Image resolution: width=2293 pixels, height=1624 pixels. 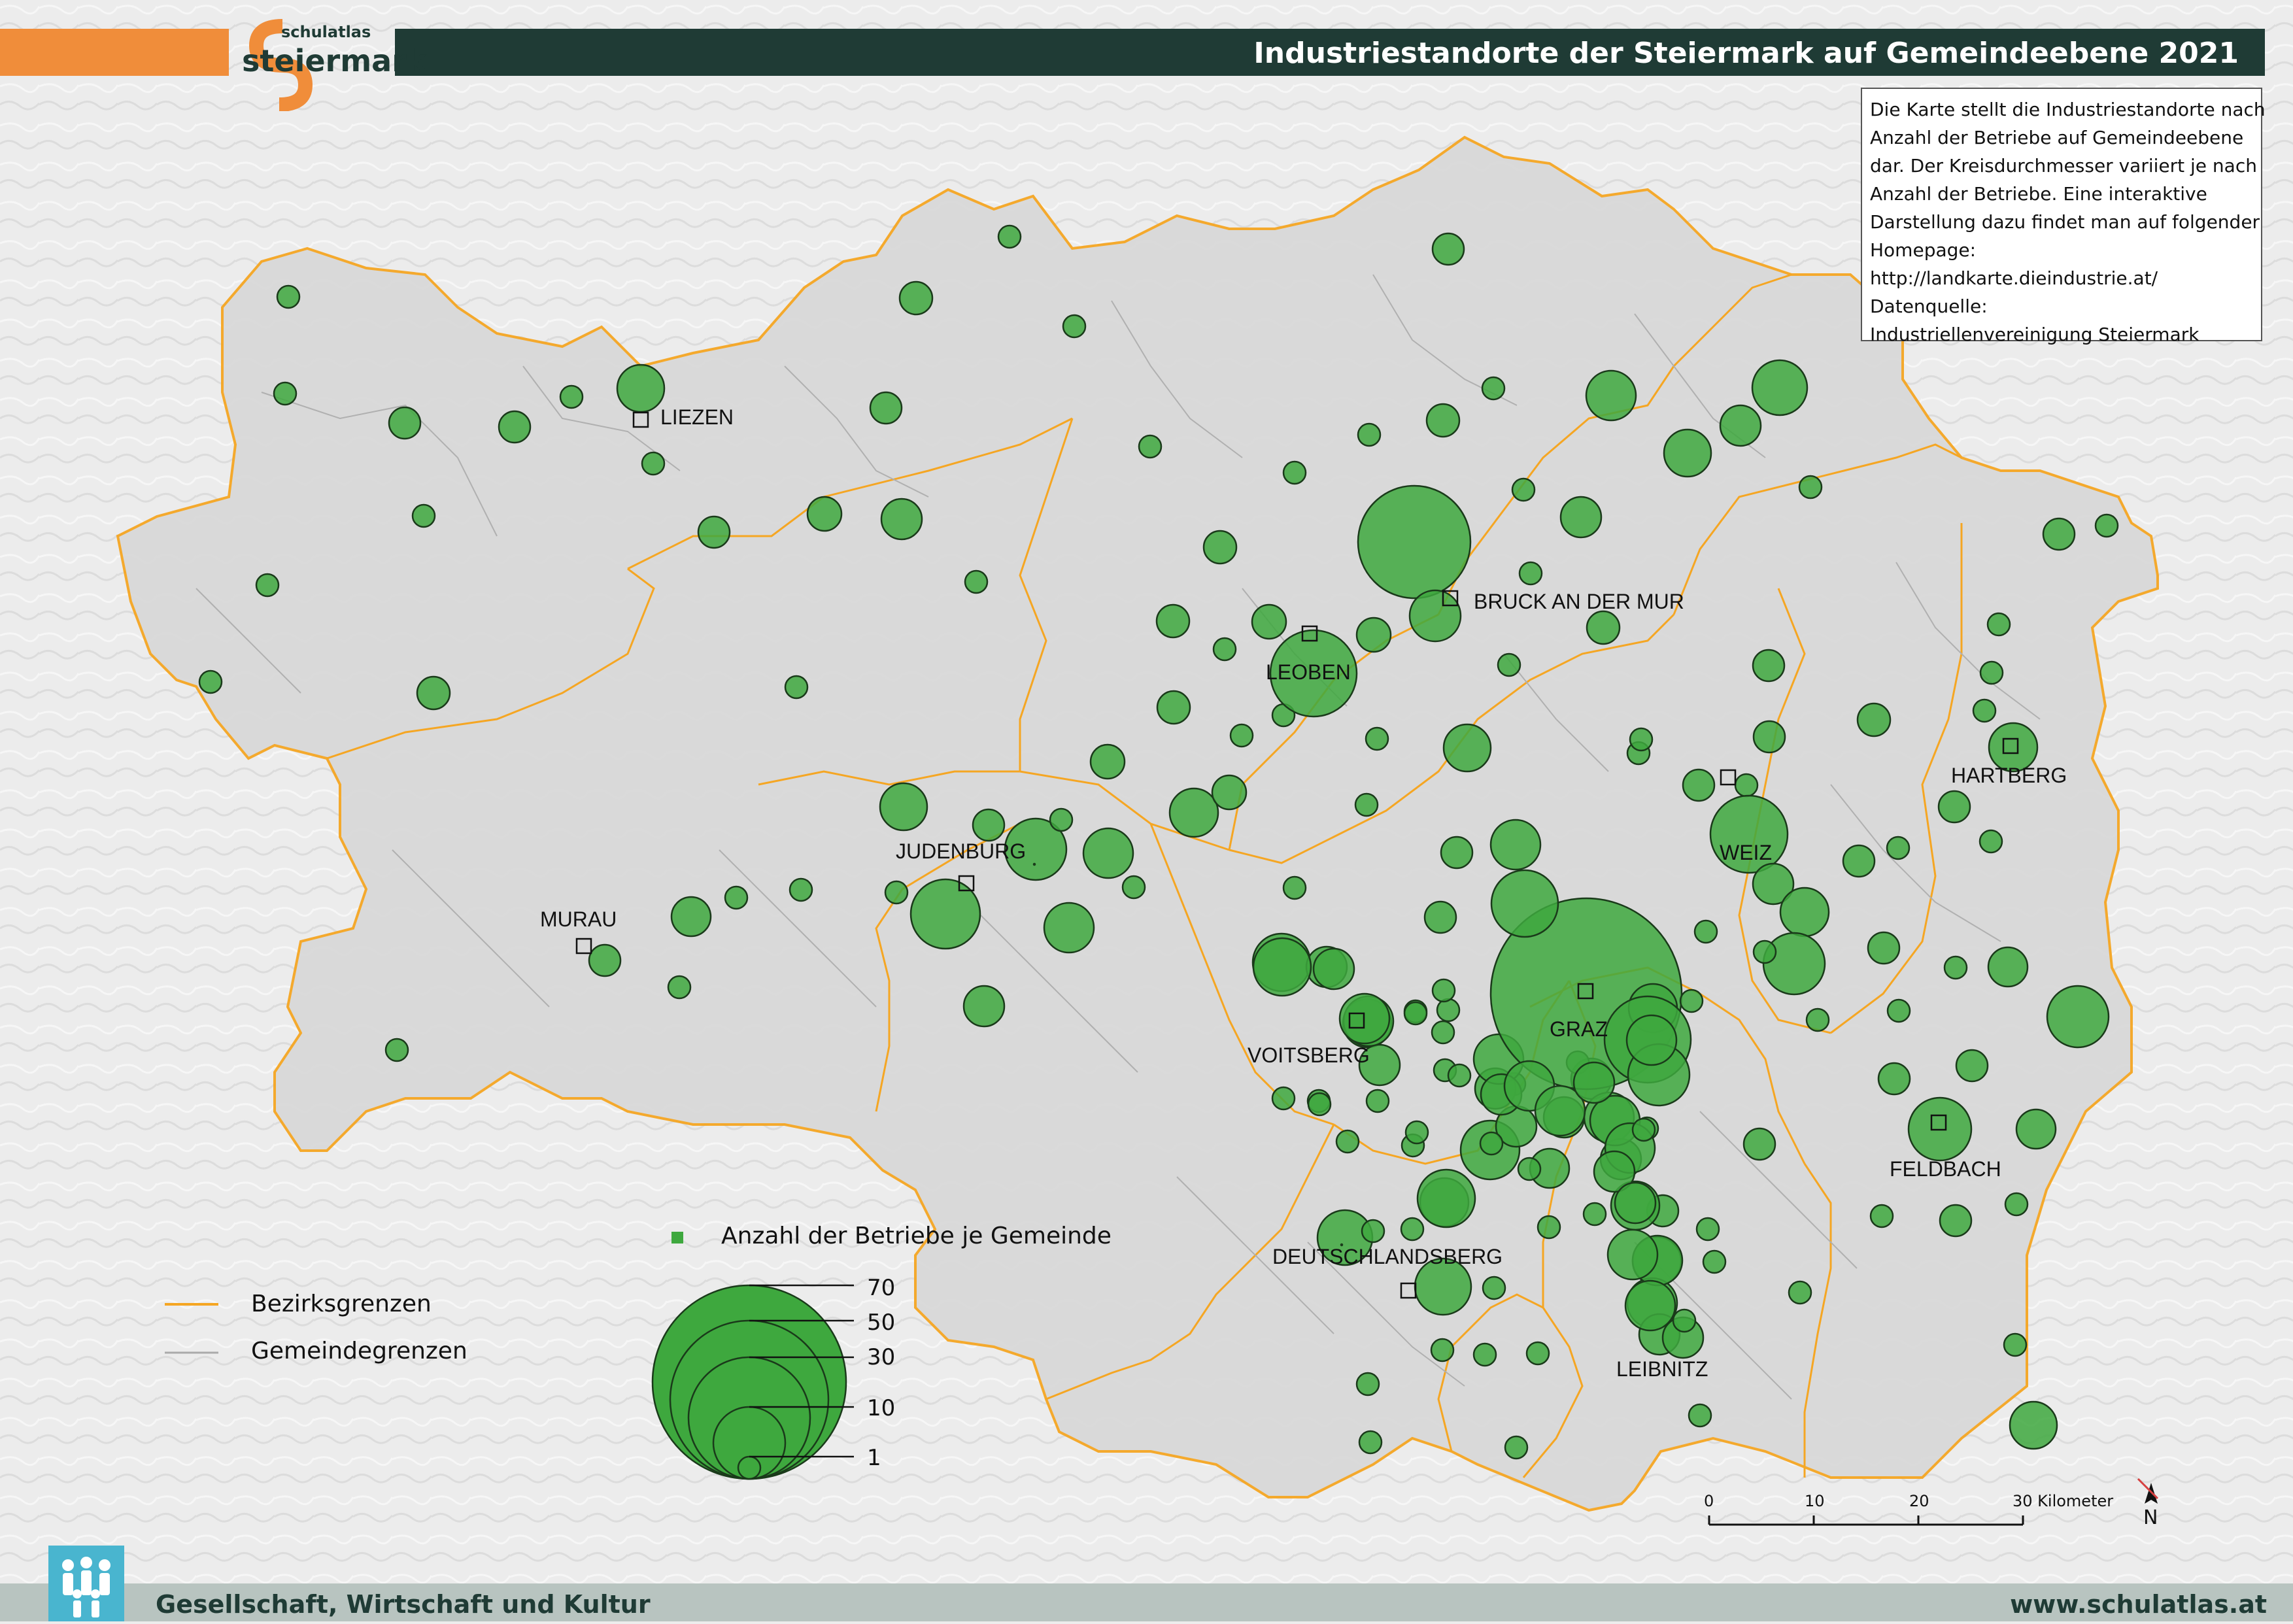 I want to click on city-label-leoben: LEOBEN, so click(x=1308, y=672).